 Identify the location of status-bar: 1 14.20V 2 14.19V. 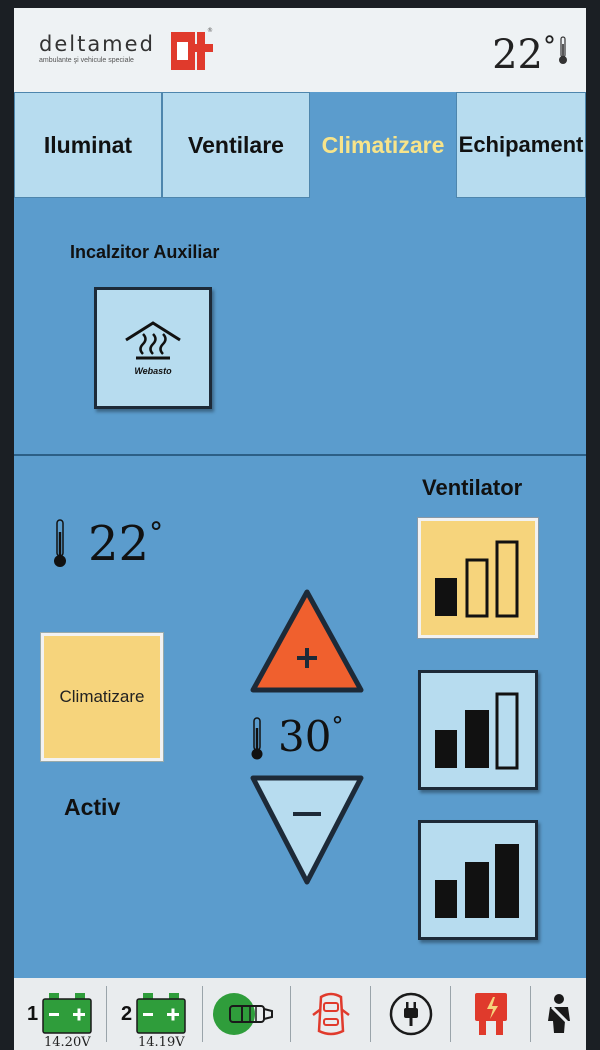
(300, 1014).